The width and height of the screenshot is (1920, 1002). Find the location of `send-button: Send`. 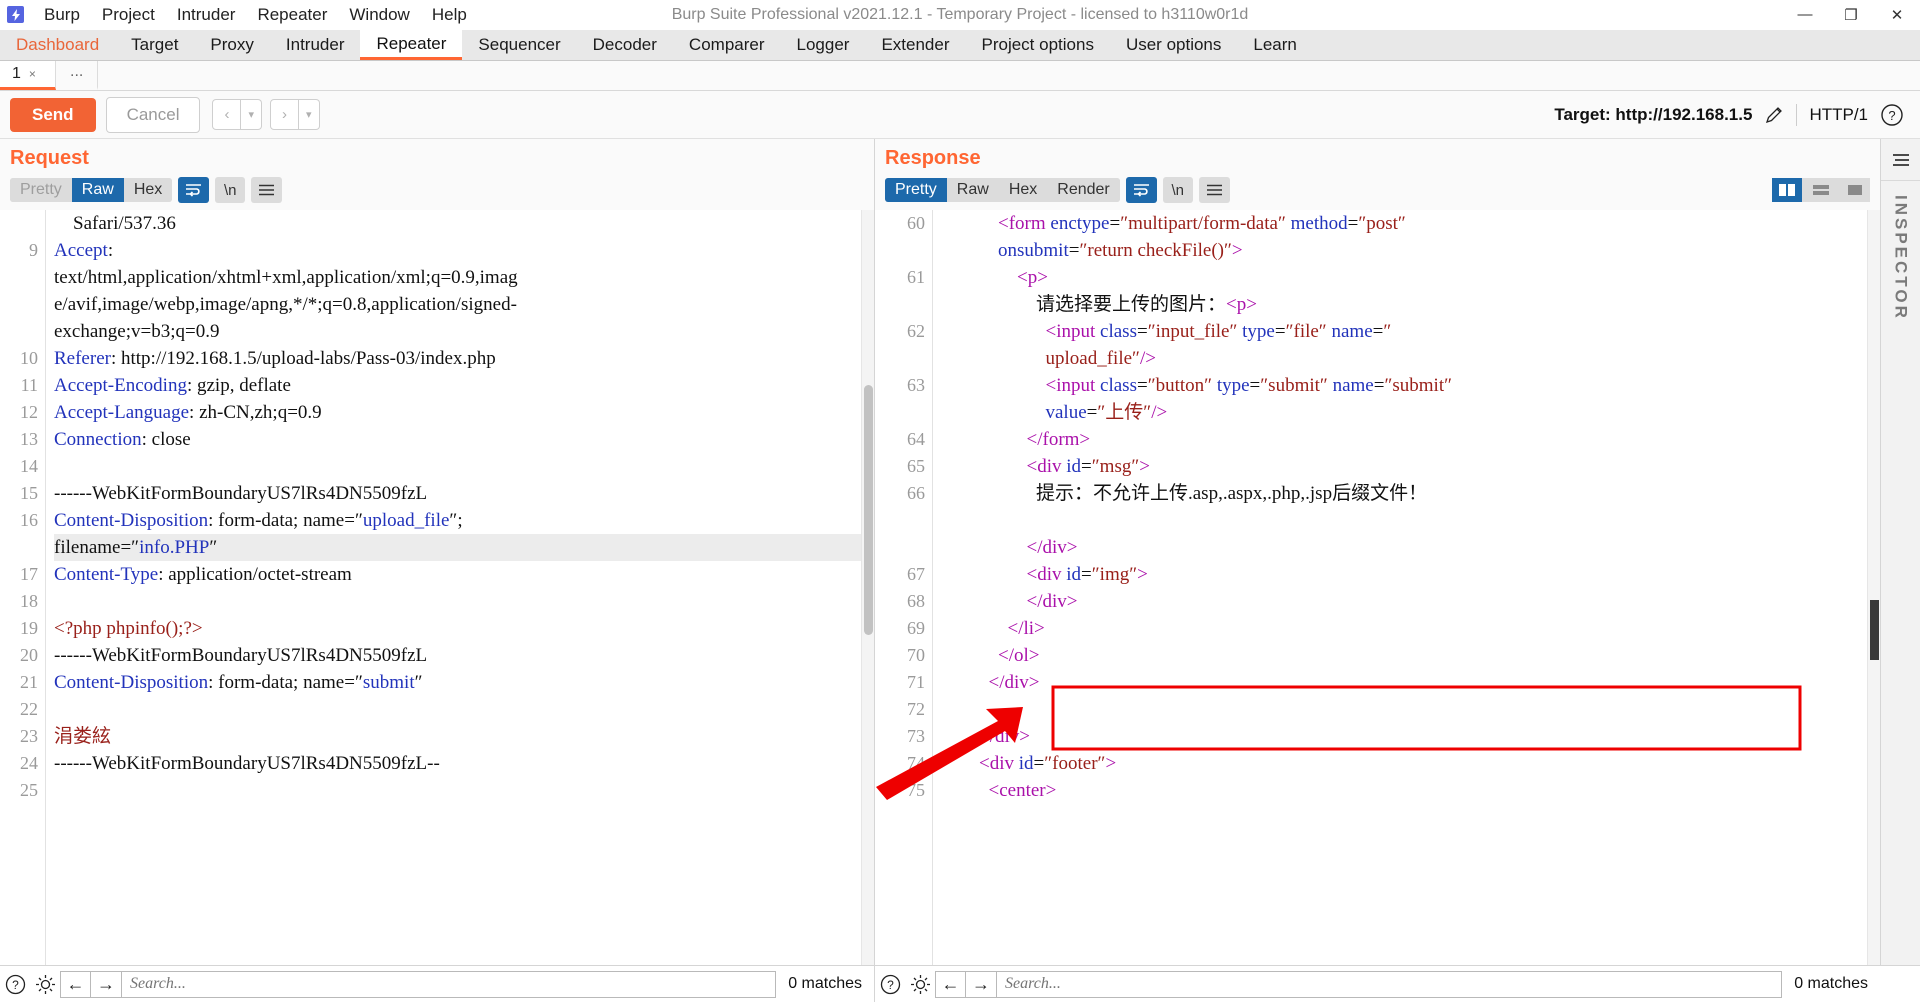

send-button: Send is located at coordinates (53, 114).